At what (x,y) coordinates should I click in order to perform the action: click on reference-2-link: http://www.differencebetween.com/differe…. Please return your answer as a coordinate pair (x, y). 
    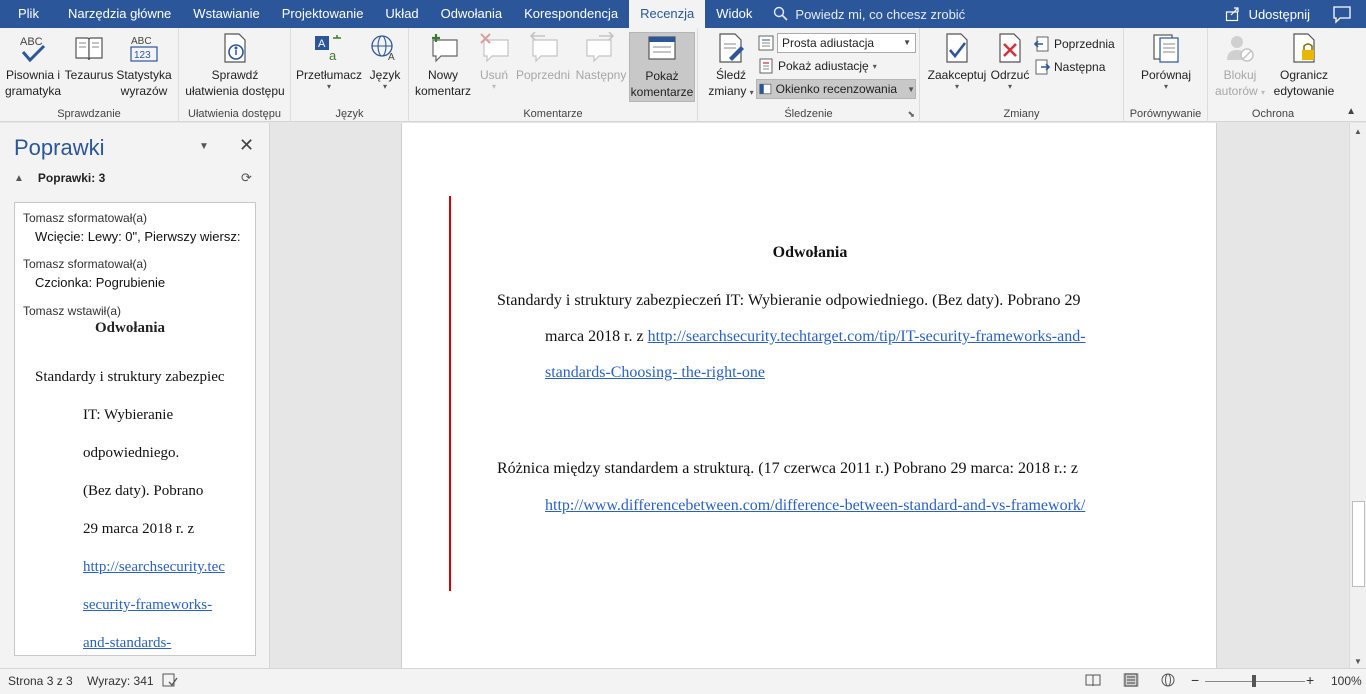
    Looking at the image, I should click on (815, 506).